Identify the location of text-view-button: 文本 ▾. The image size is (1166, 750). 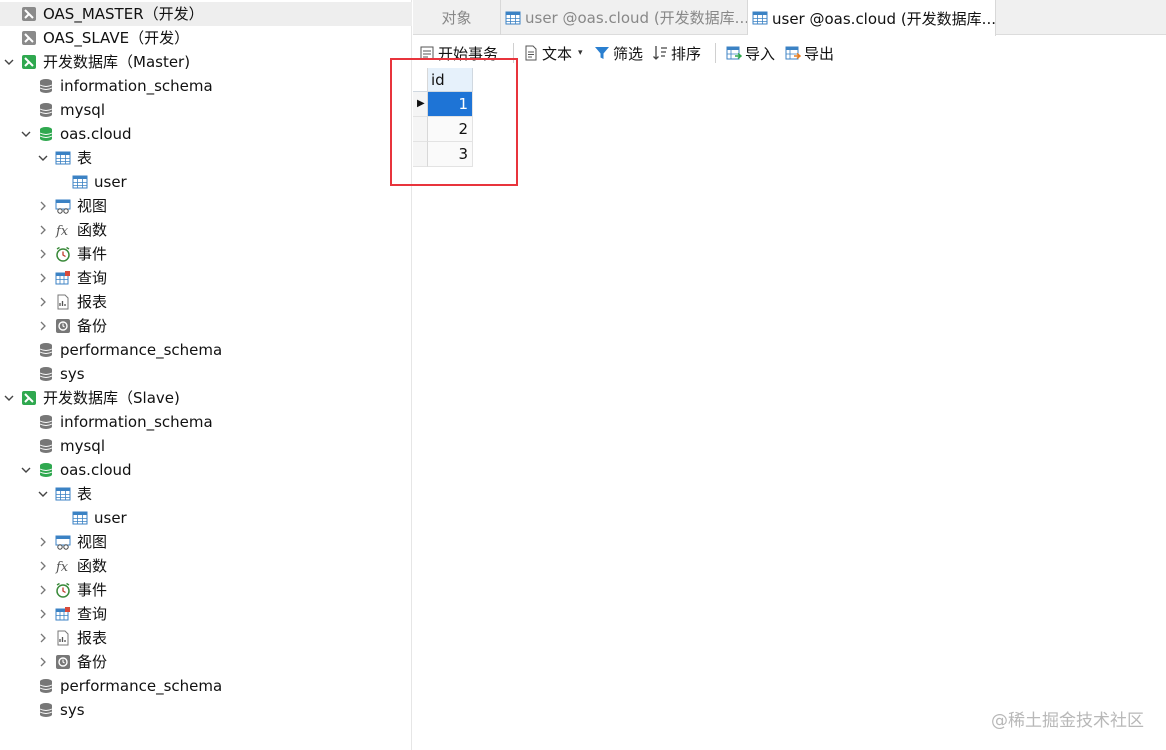
(553, 53).